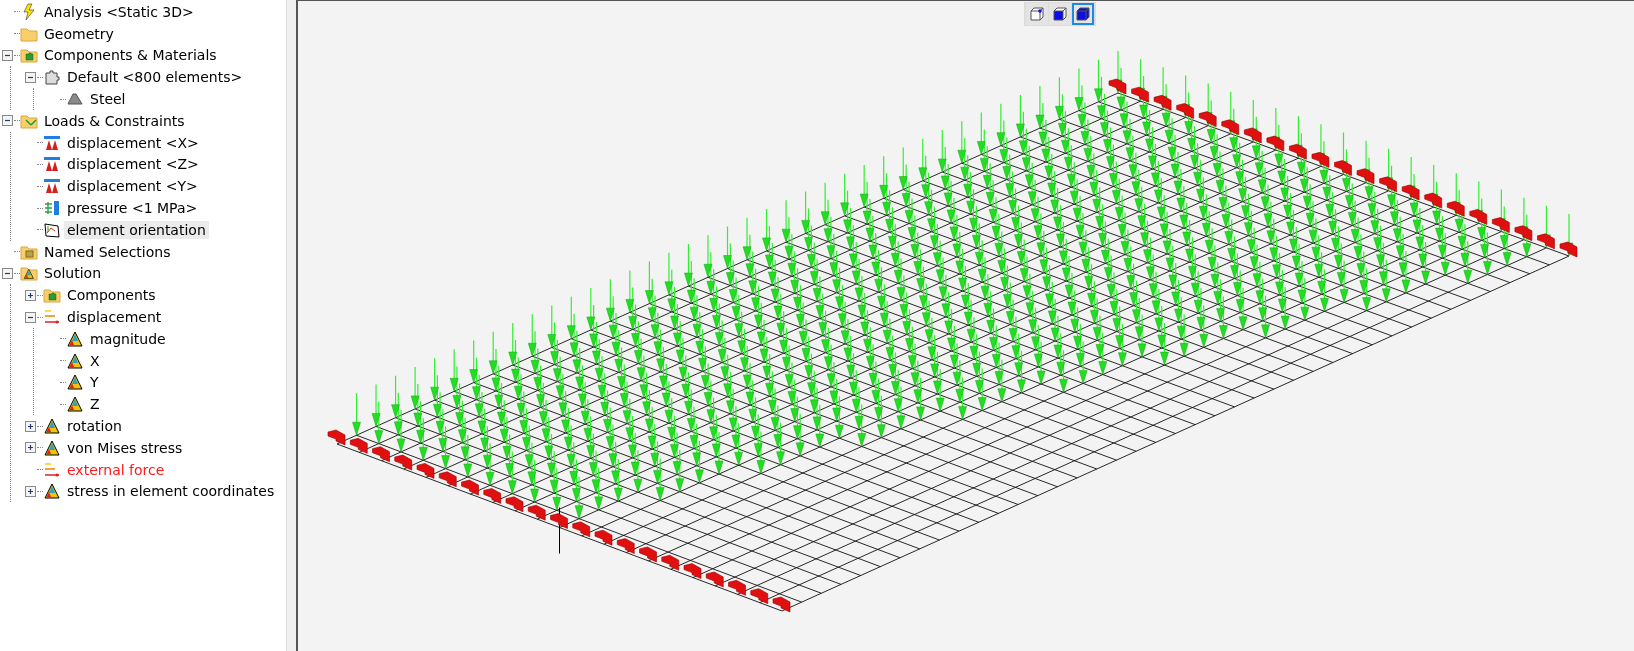 This screenshot has width=1634, height=651. Describe the element at coordinates (171, 491) in the screenshot. I see `tree-item: stress in element coordinates` at that location.